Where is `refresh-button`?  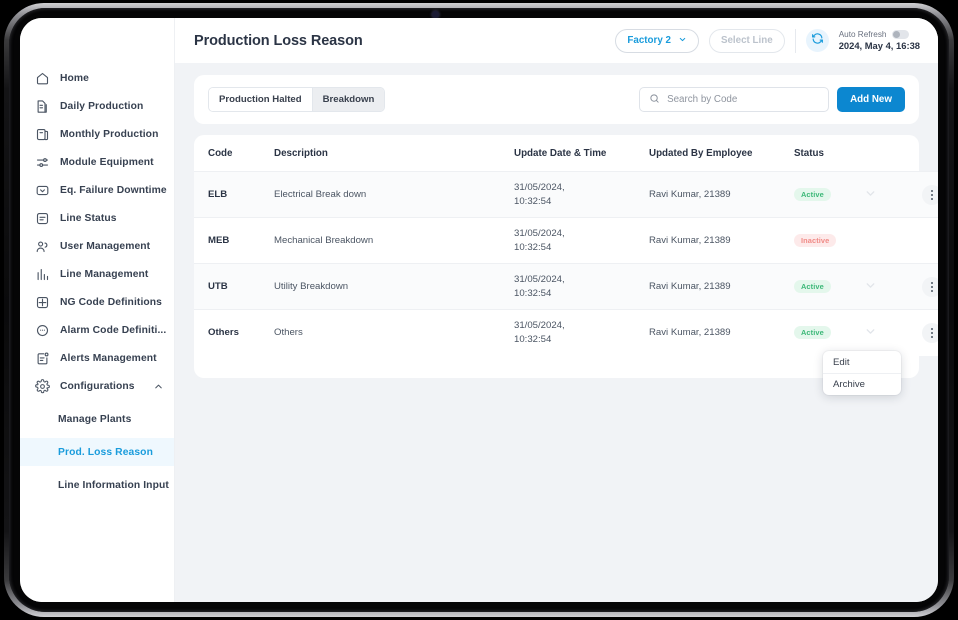 refresh-button is located at coordinates (817, 40).